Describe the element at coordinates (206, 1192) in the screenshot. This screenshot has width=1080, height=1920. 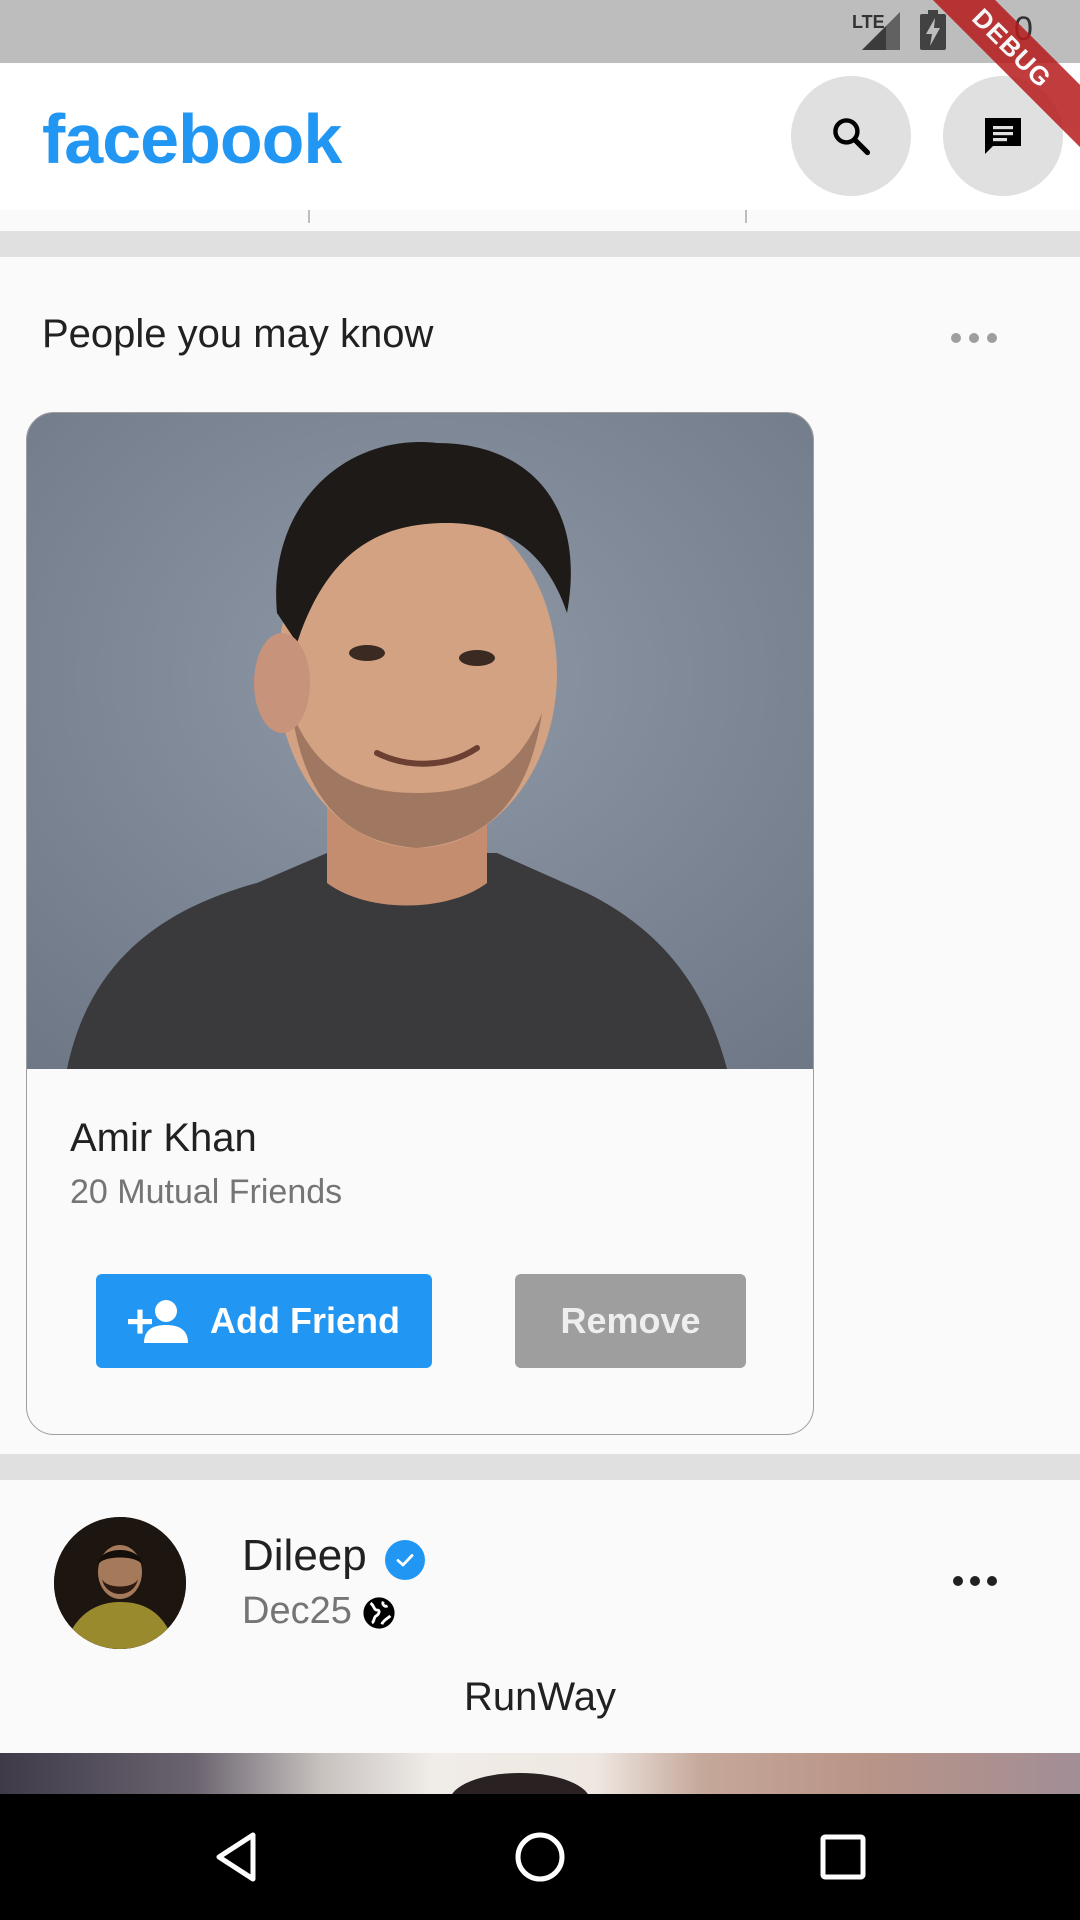
I see `mutual-friends-count: 20 Mutual Friends` at that location.